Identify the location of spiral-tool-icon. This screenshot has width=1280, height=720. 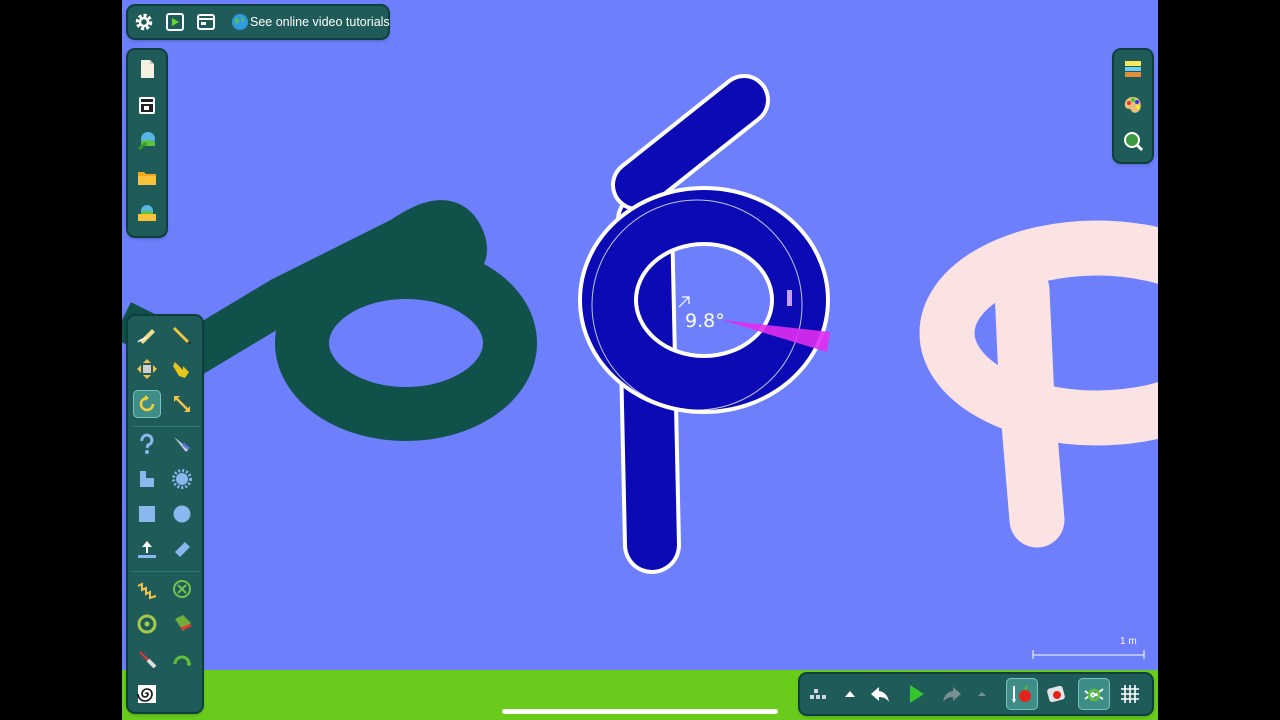
(147, 694).